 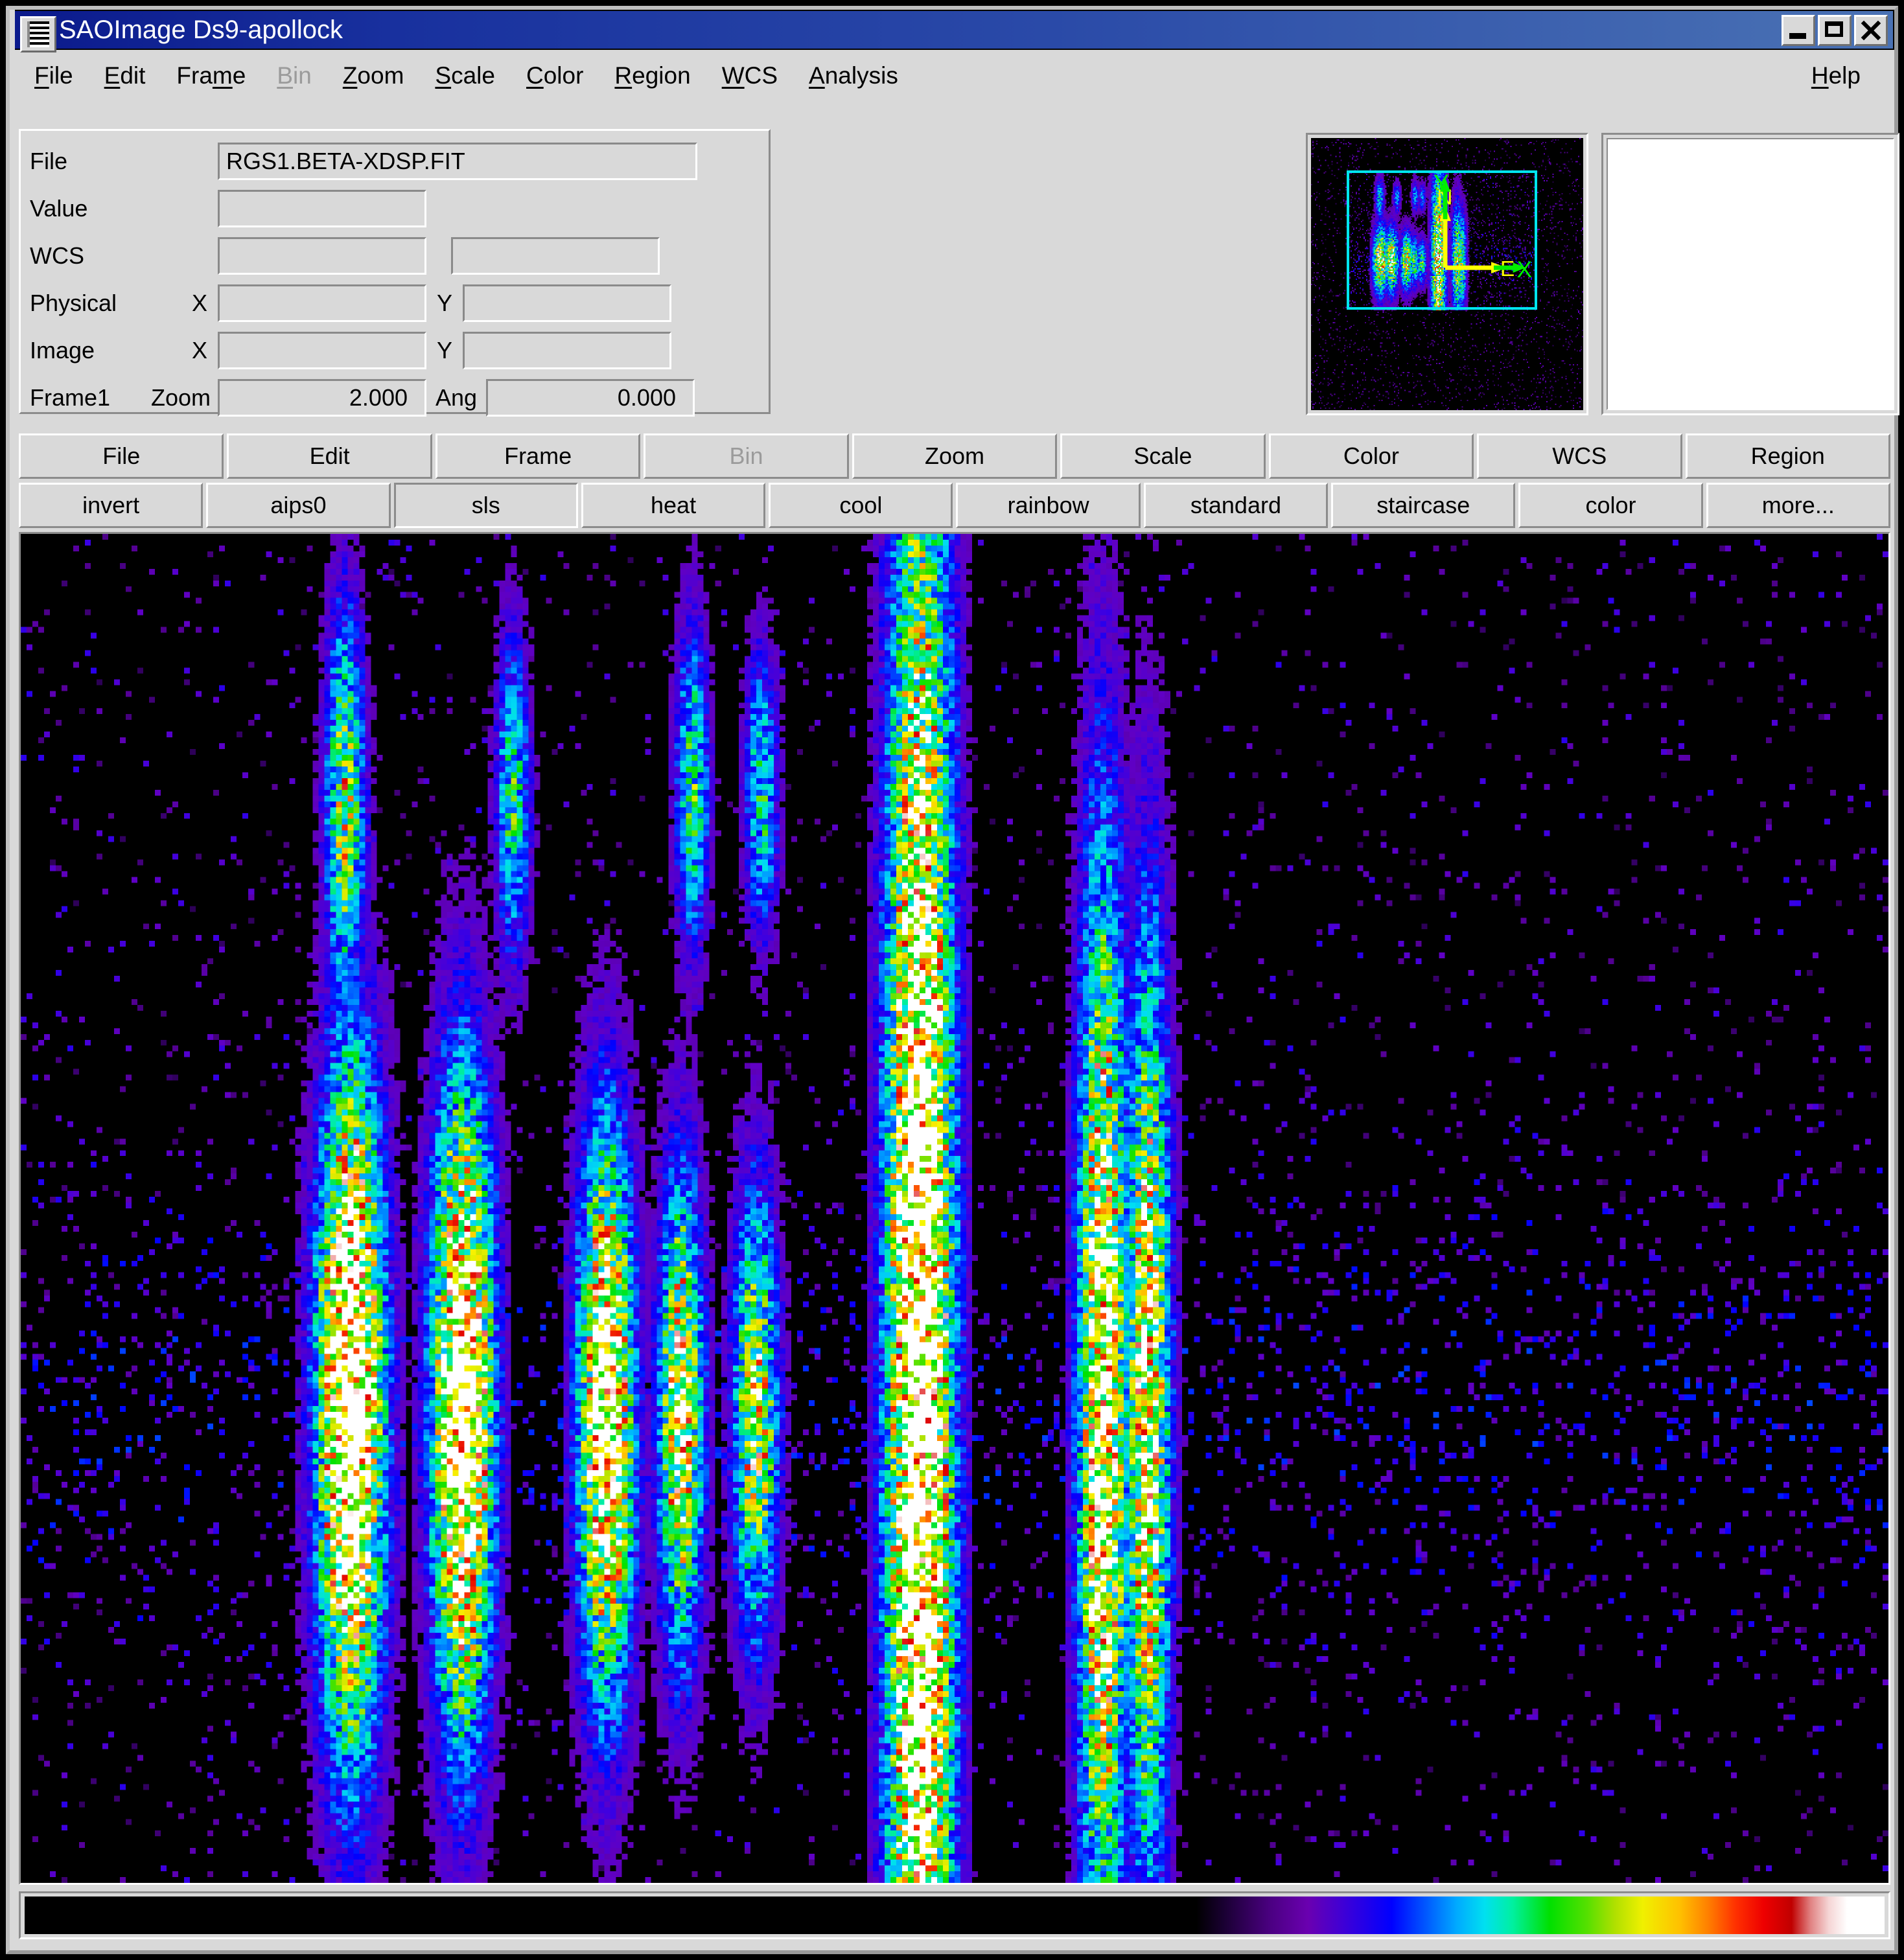 What do you see at coordinates (1799, 30) in the screenshot?
I see `minimize-icon` at bounding box center [1799, 30].